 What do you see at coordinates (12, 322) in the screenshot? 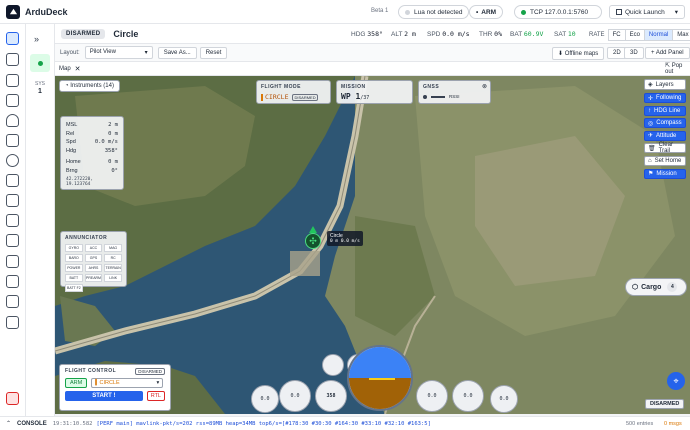
I see `document-nav-icon` at bounding box center [12, 322].